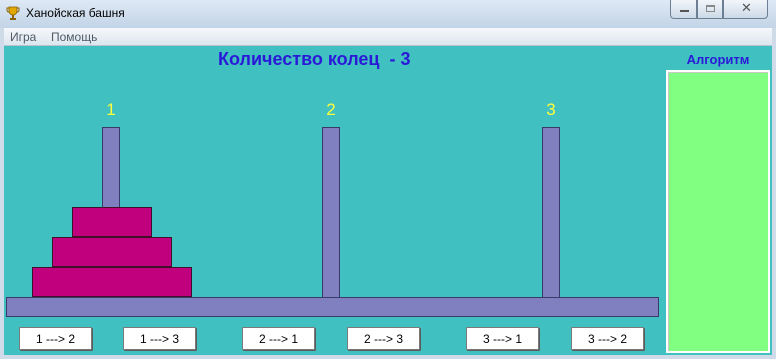  What do you see at coordinates (502, 338) in the screenshot?
I see `move-3-to-1-button: 3 ---> 1` at bounding box center [502, 338].